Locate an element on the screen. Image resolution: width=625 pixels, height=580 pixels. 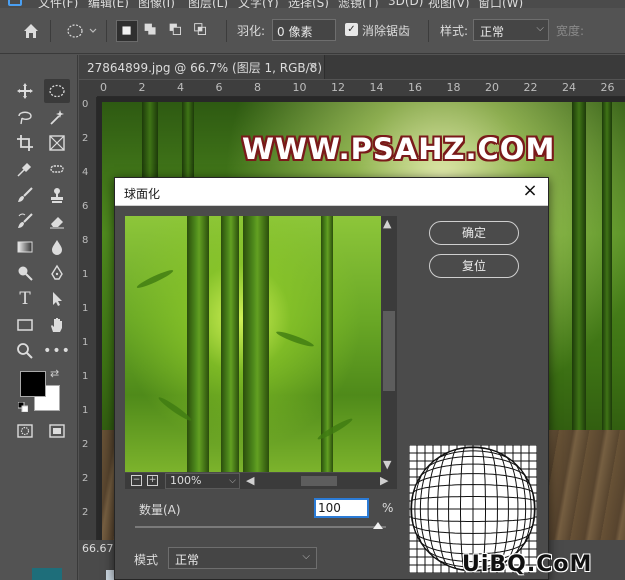
crop-tool-icon is located at coordinates (25, 143).